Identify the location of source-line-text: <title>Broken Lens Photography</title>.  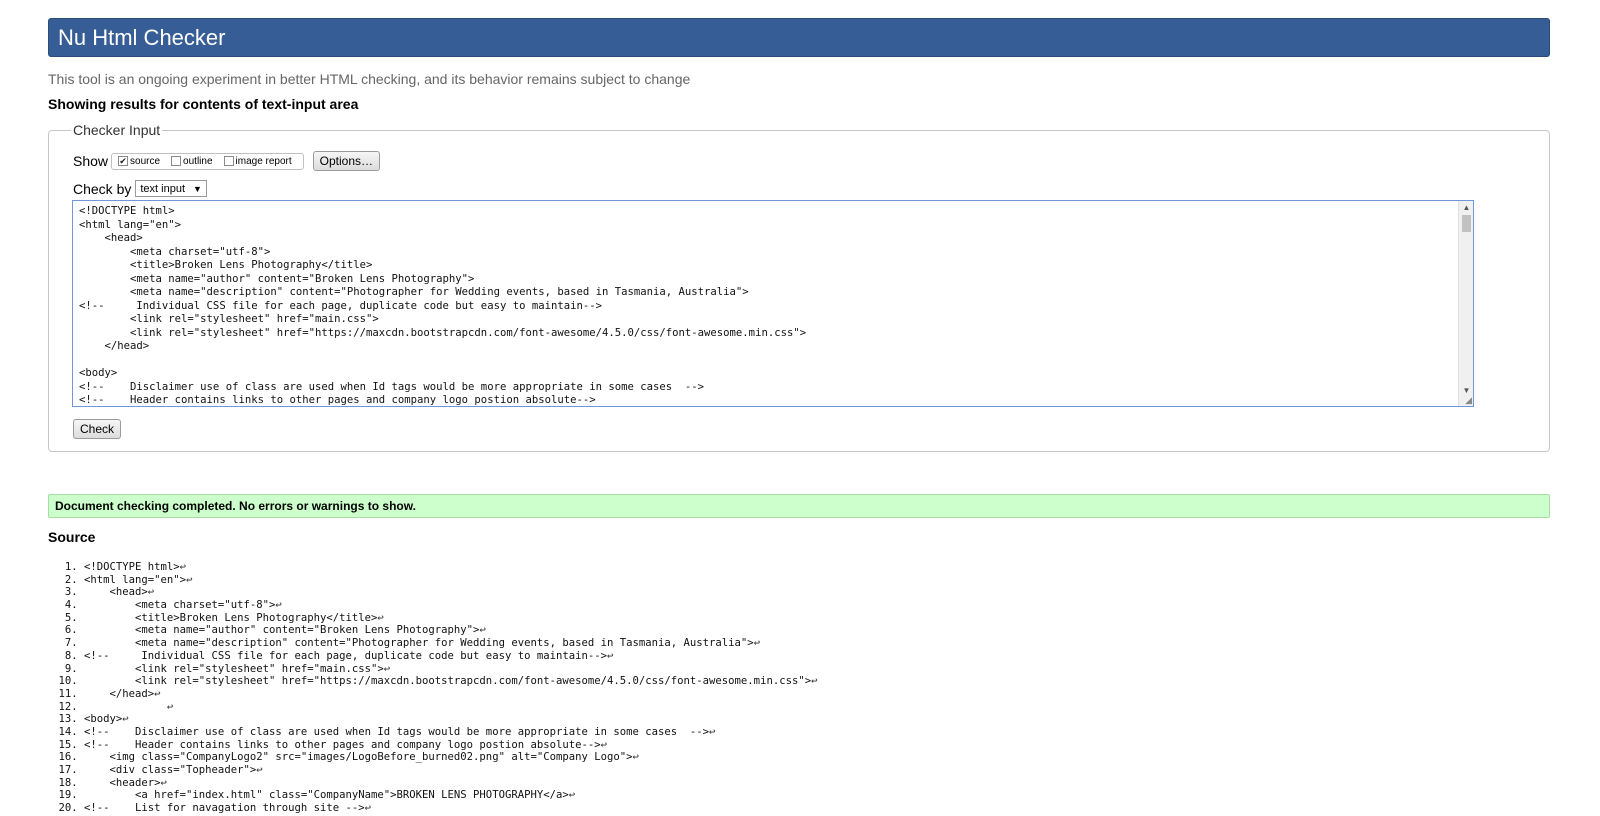
(231, 617).